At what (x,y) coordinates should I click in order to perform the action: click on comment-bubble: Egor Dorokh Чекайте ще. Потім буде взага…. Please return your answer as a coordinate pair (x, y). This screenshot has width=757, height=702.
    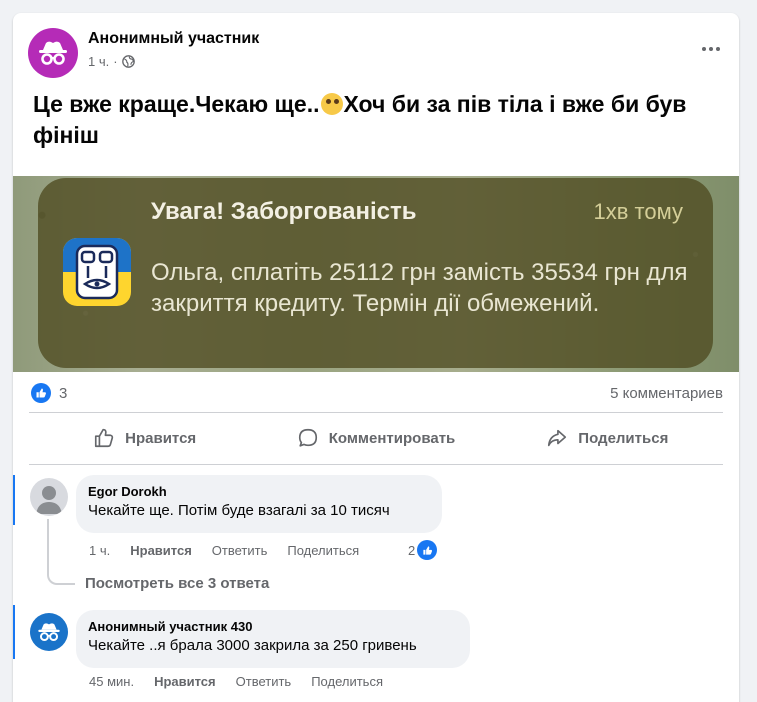
    Looking at the image, I should click on (259, 504).